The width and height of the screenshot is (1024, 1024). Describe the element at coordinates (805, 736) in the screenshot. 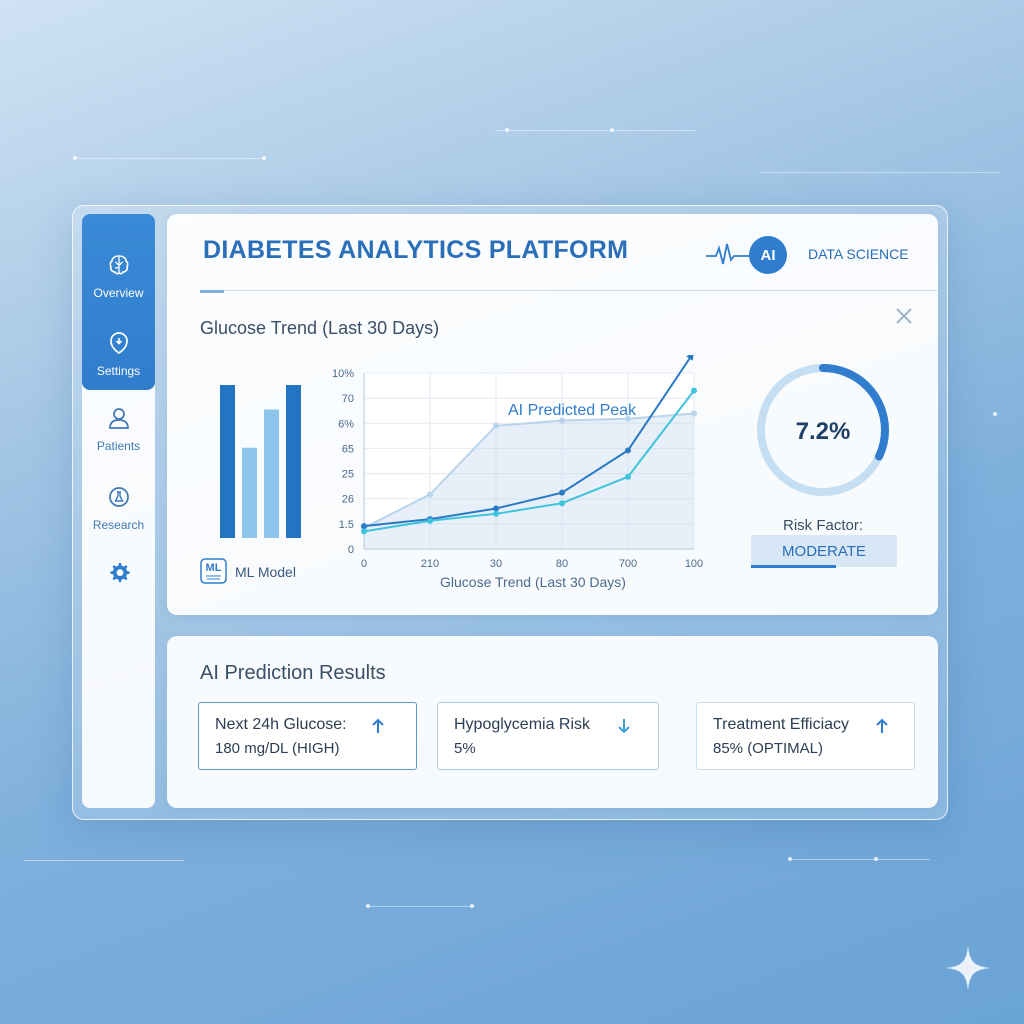

I see `prediction-card-treatment: Treatment Efficiacy 85% (OPTIMAL)` at that location.